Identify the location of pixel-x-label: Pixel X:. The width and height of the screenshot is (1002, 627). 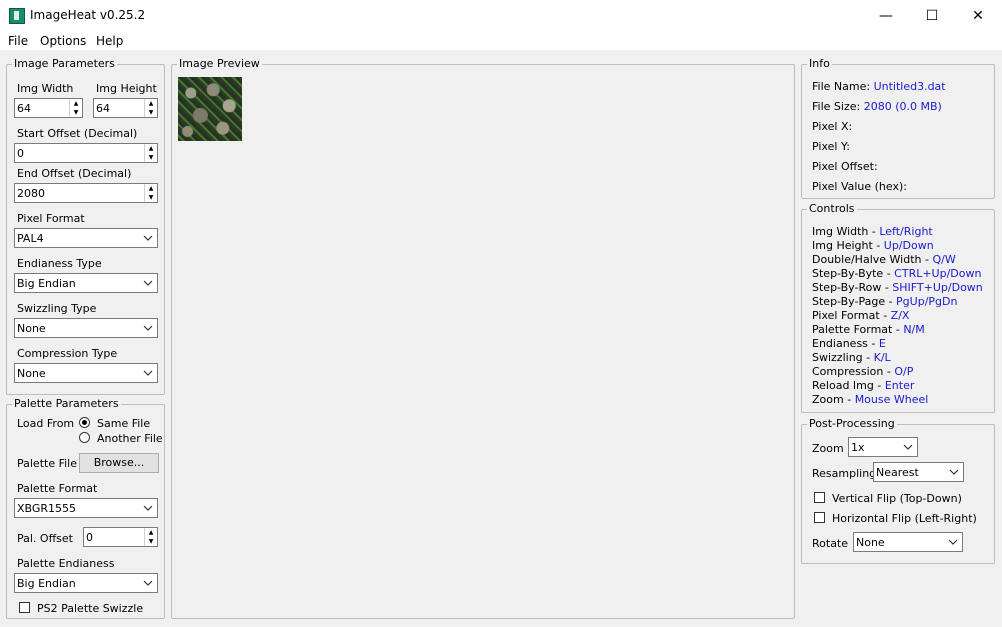
(832, 126).